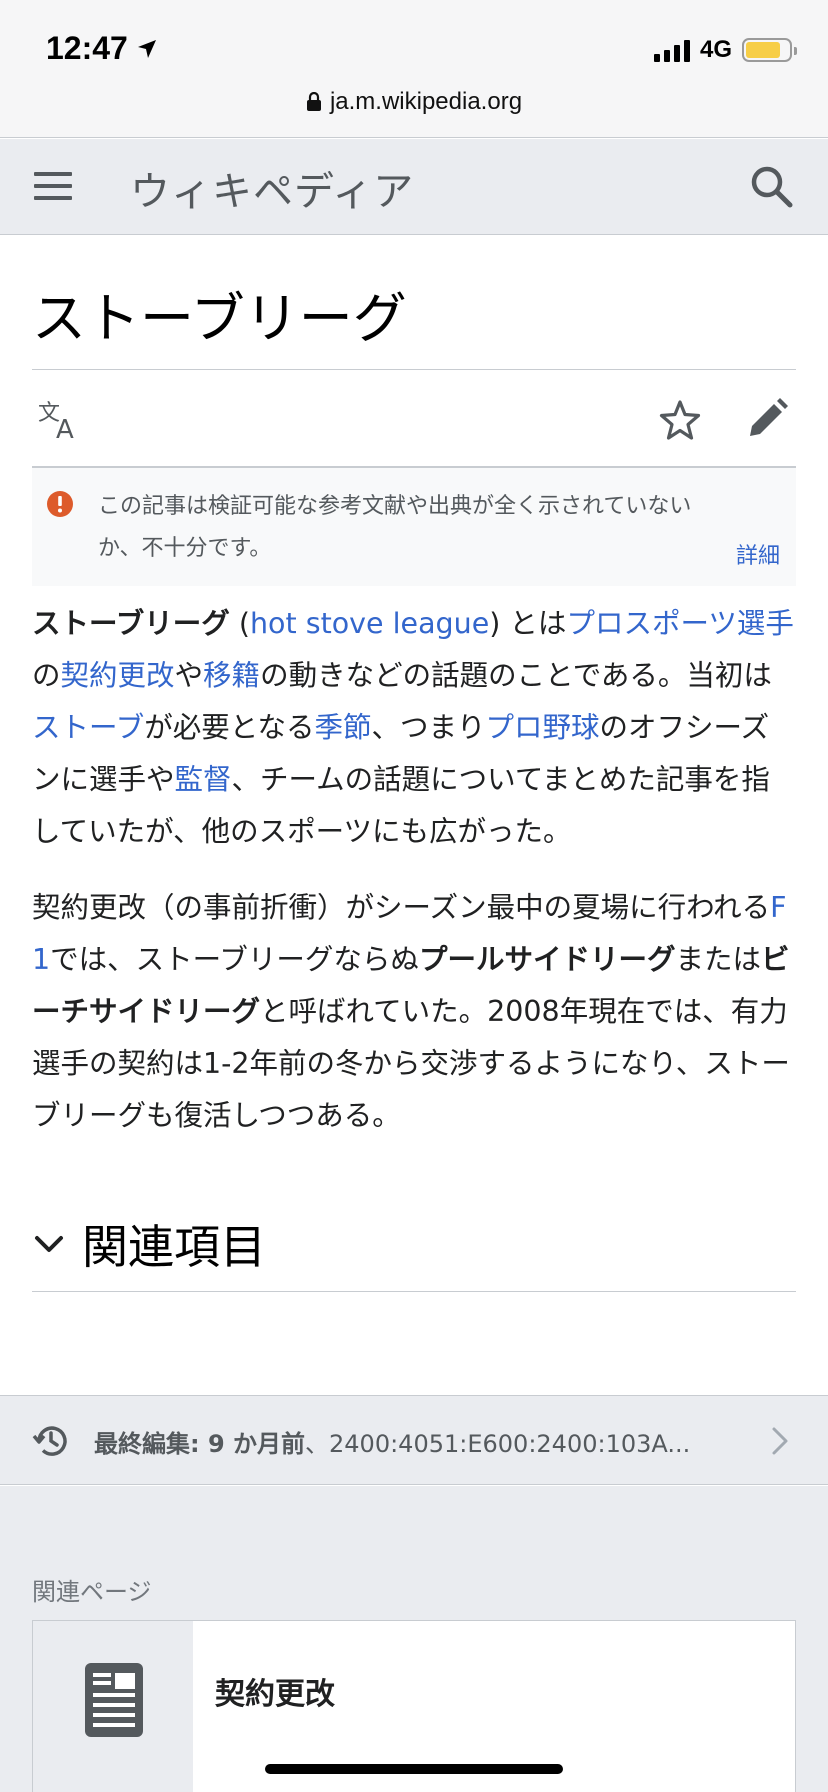 The width and height of the screenshot is (828, 1792). I want to click on related-thumbnail, so click(113, 1706).